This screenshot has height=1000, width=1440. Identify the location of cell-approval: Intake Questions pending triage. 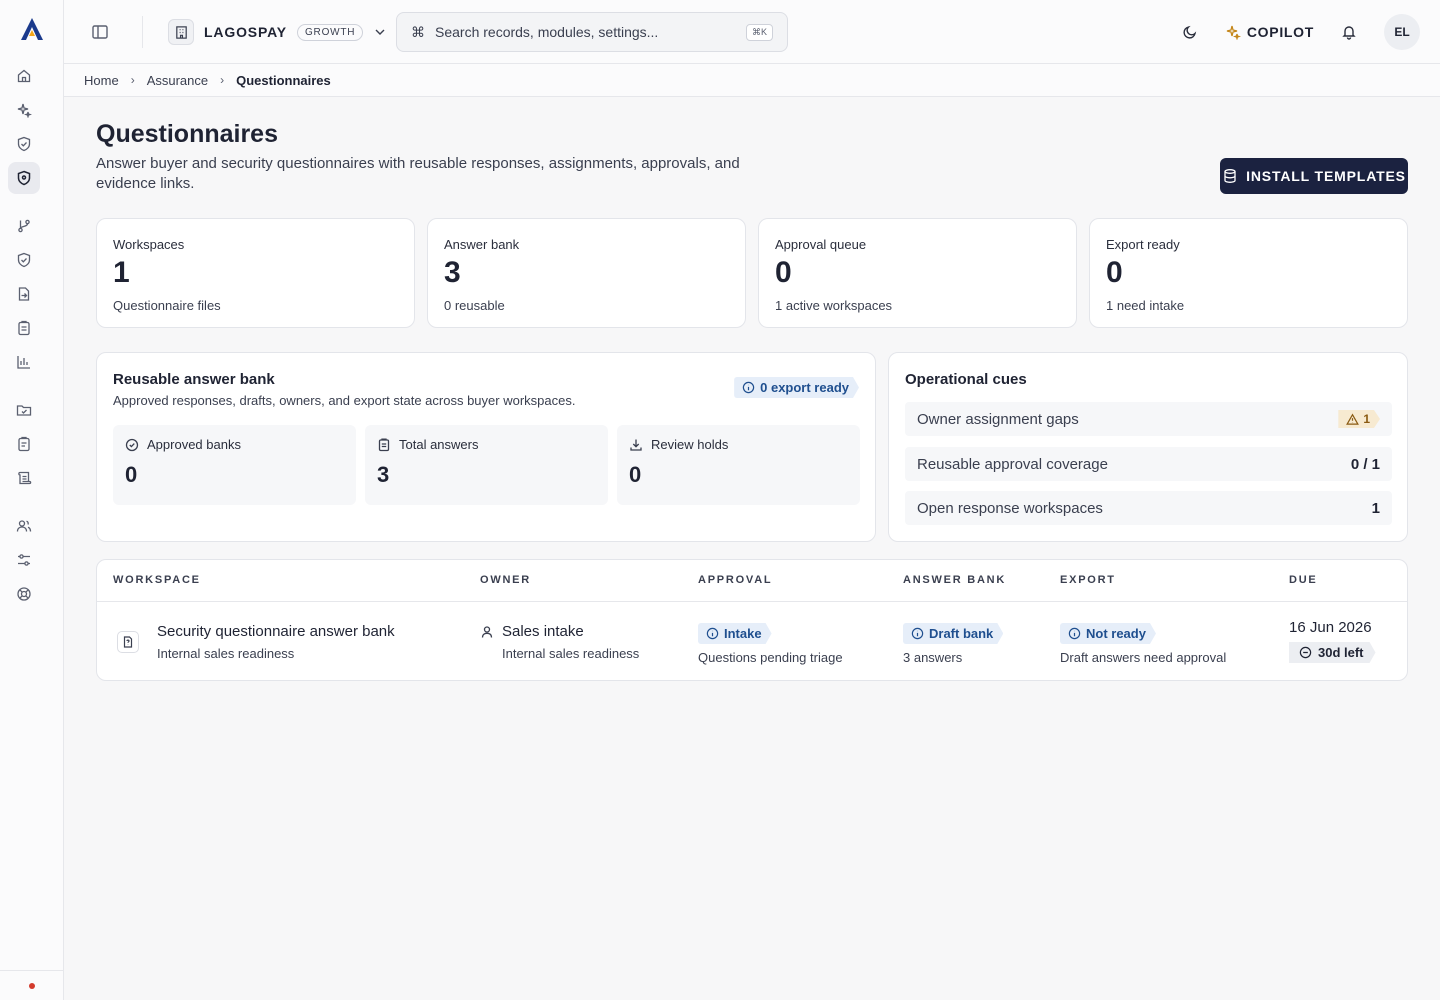
(770, 644).